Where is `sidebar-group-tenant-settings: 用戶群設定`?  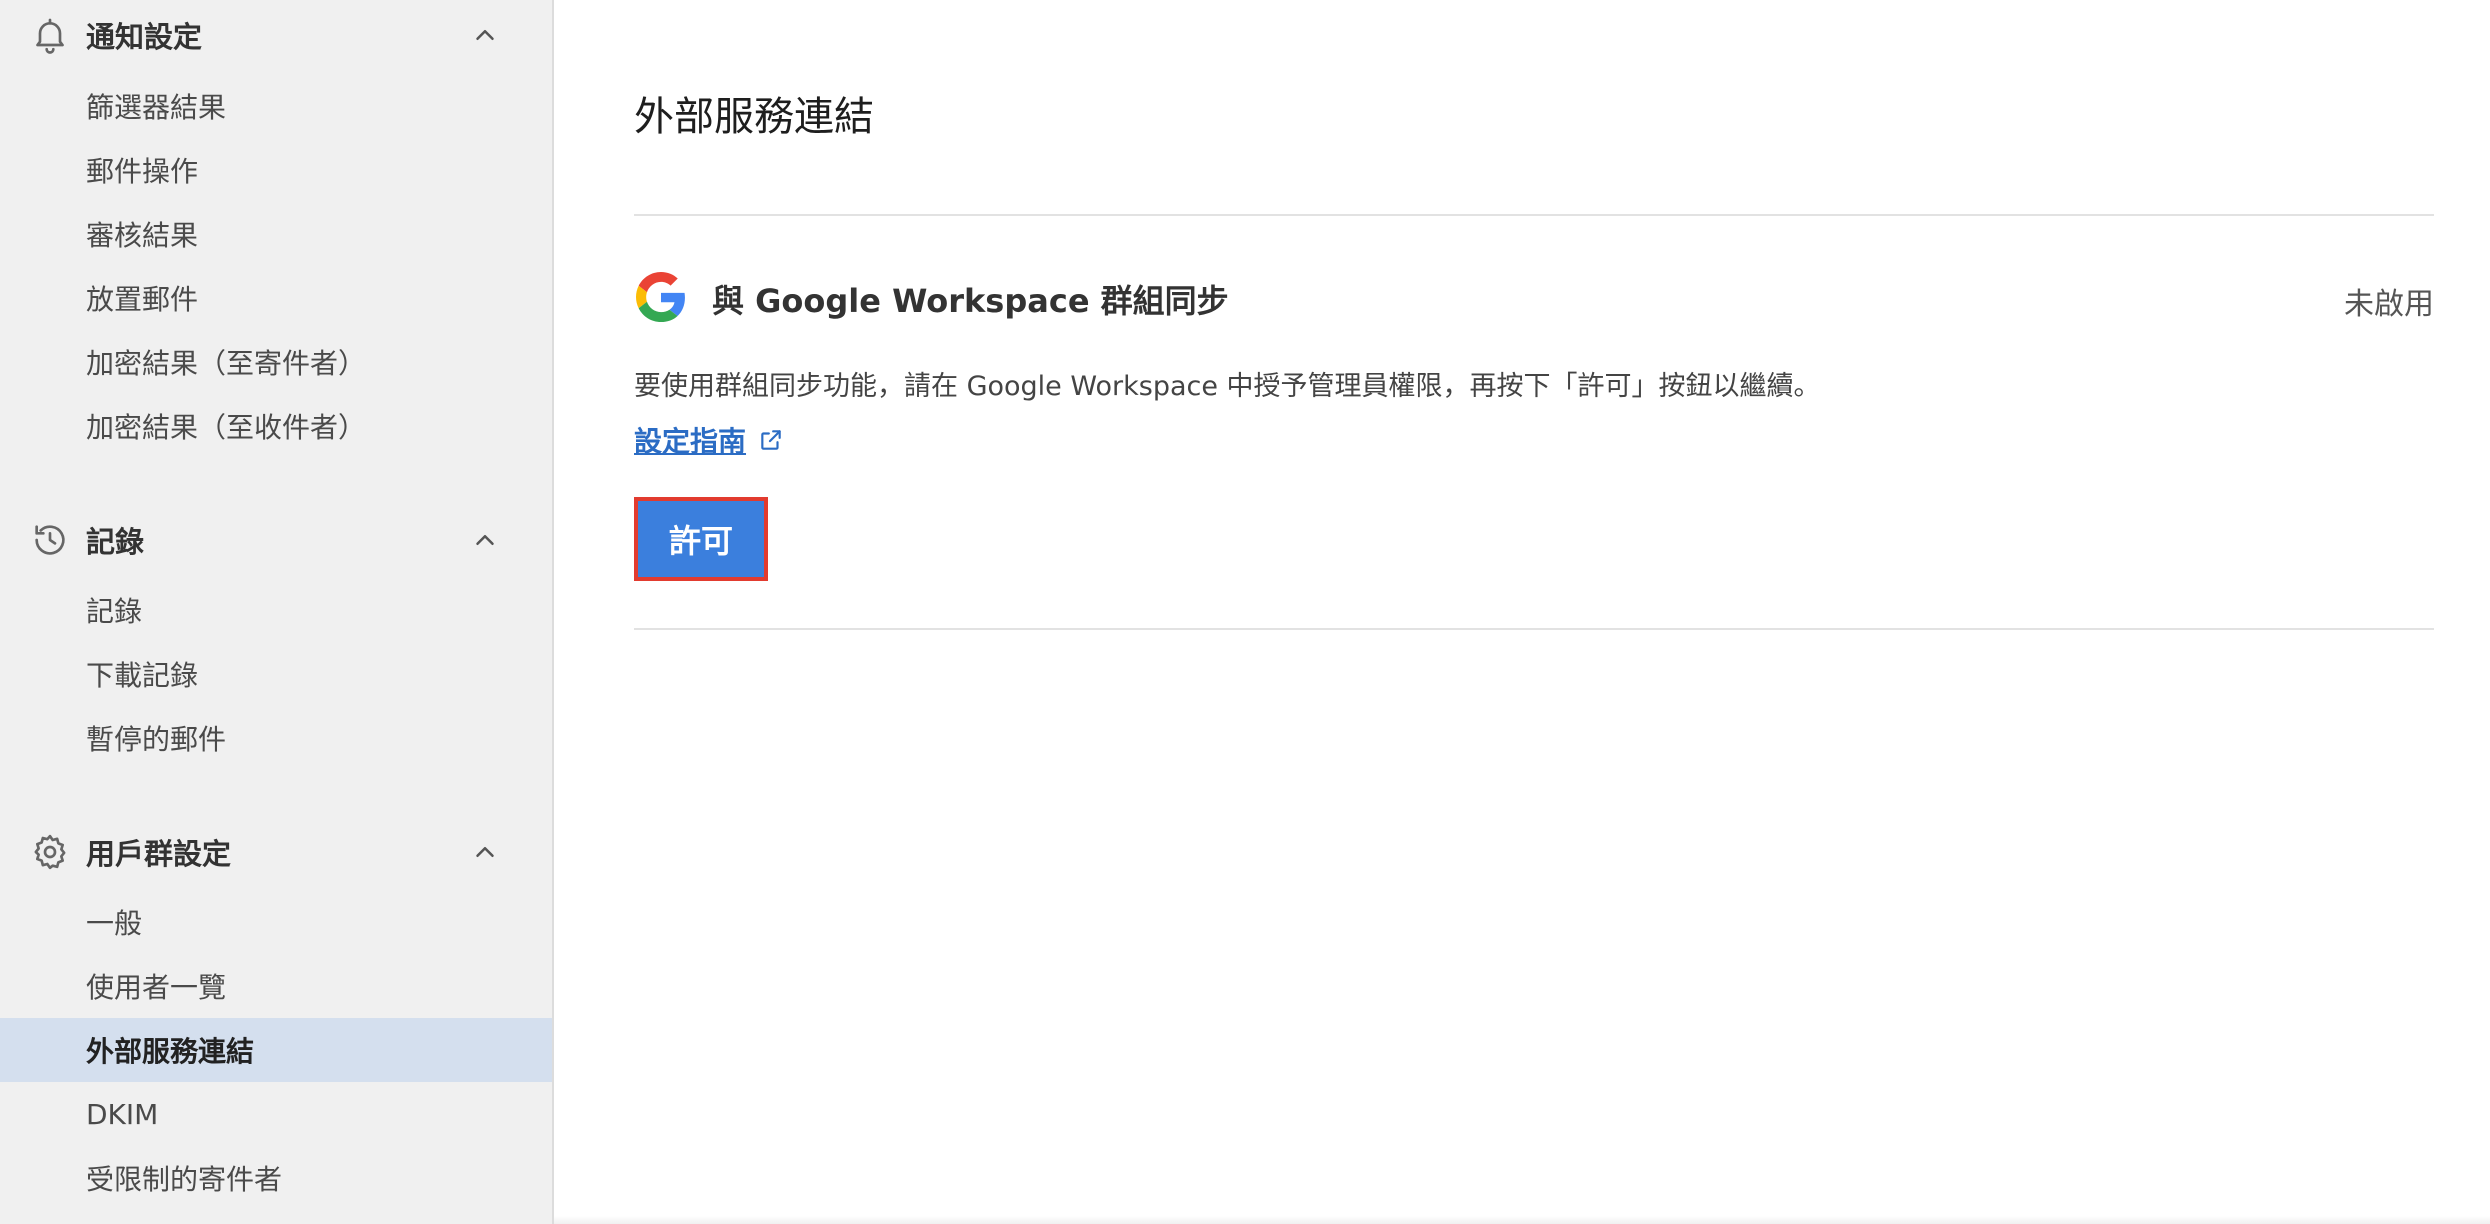 sidebar-group-tenant-settings: 用戶群設定 is located at coordinates (276, 852).